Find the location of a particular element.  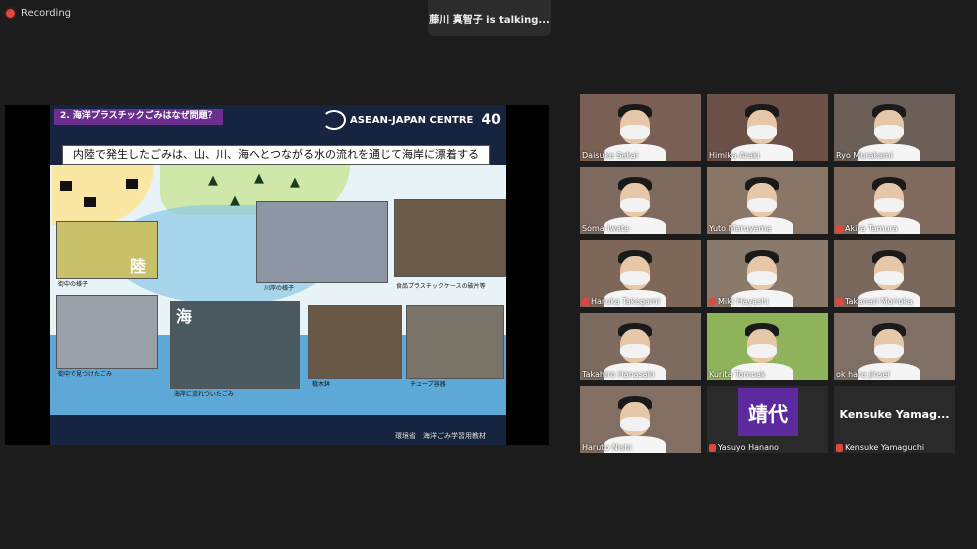

participant-name: Ryo Murakami is located at coordinates (864, 155).